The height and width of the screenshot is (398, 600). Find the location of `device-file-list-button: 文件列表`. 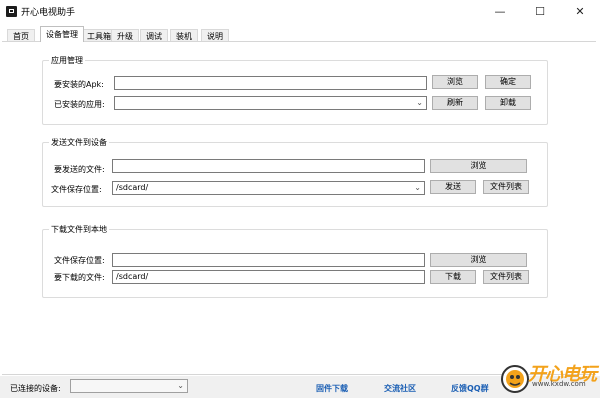

device-file-list-button: 文件列表 is located at coordinates (506, 187).